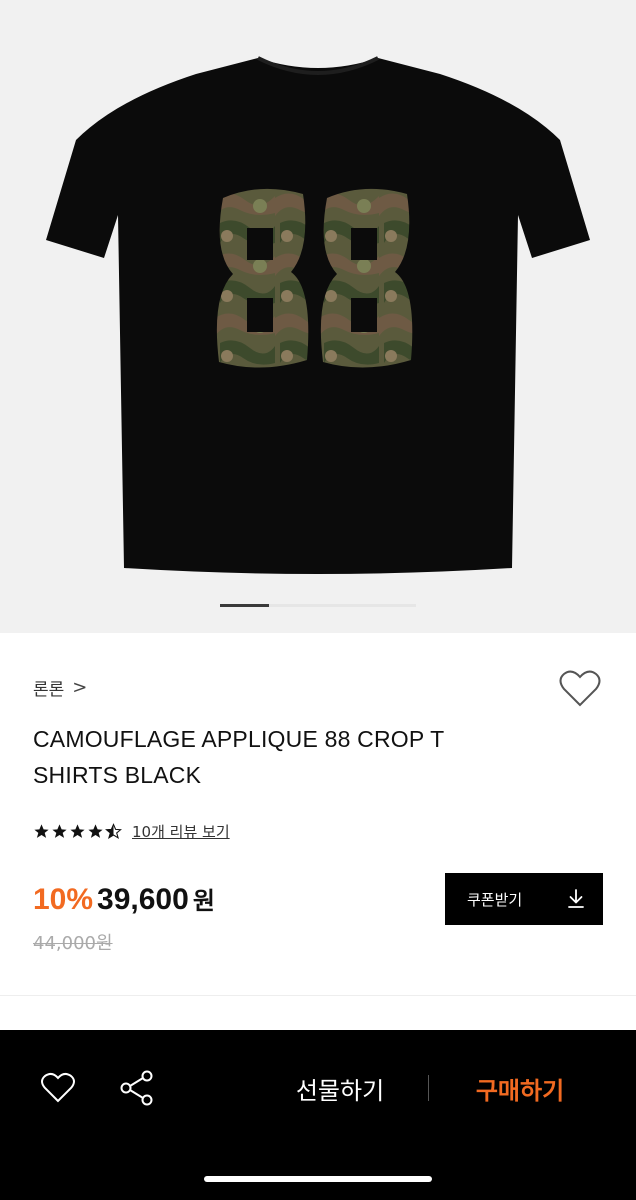  I want to click on rating-stars, so click(77, 831).